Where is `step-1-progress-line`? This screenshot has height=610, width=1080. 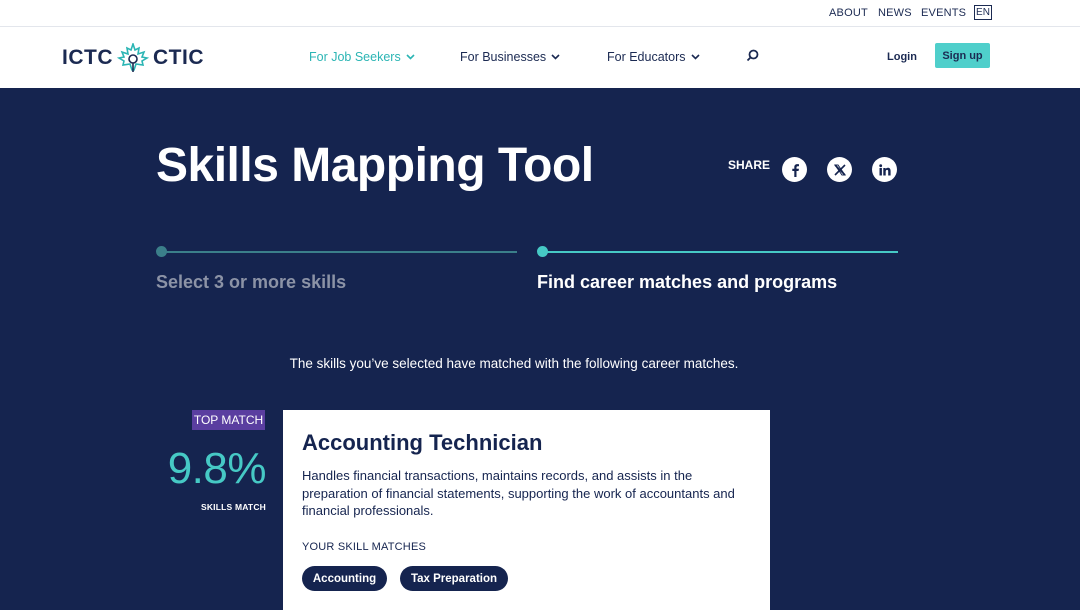
step-1-progress-line is located at coordinates (338, 252).